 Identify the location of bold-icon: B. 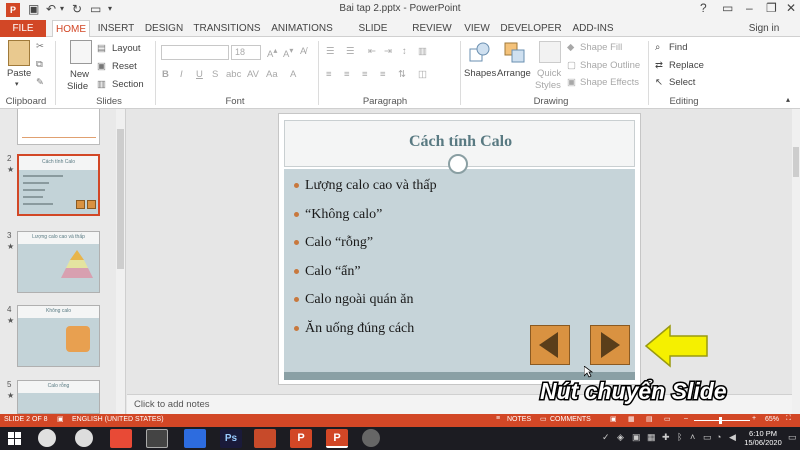
(165, 74).